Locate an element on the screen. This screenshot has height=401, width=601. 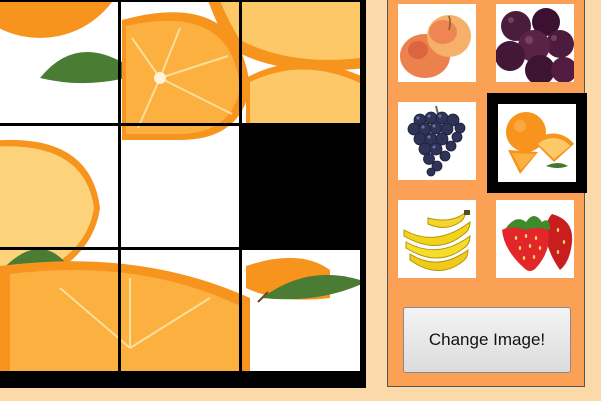
grapes-icon is located at coordinates (437, 141).